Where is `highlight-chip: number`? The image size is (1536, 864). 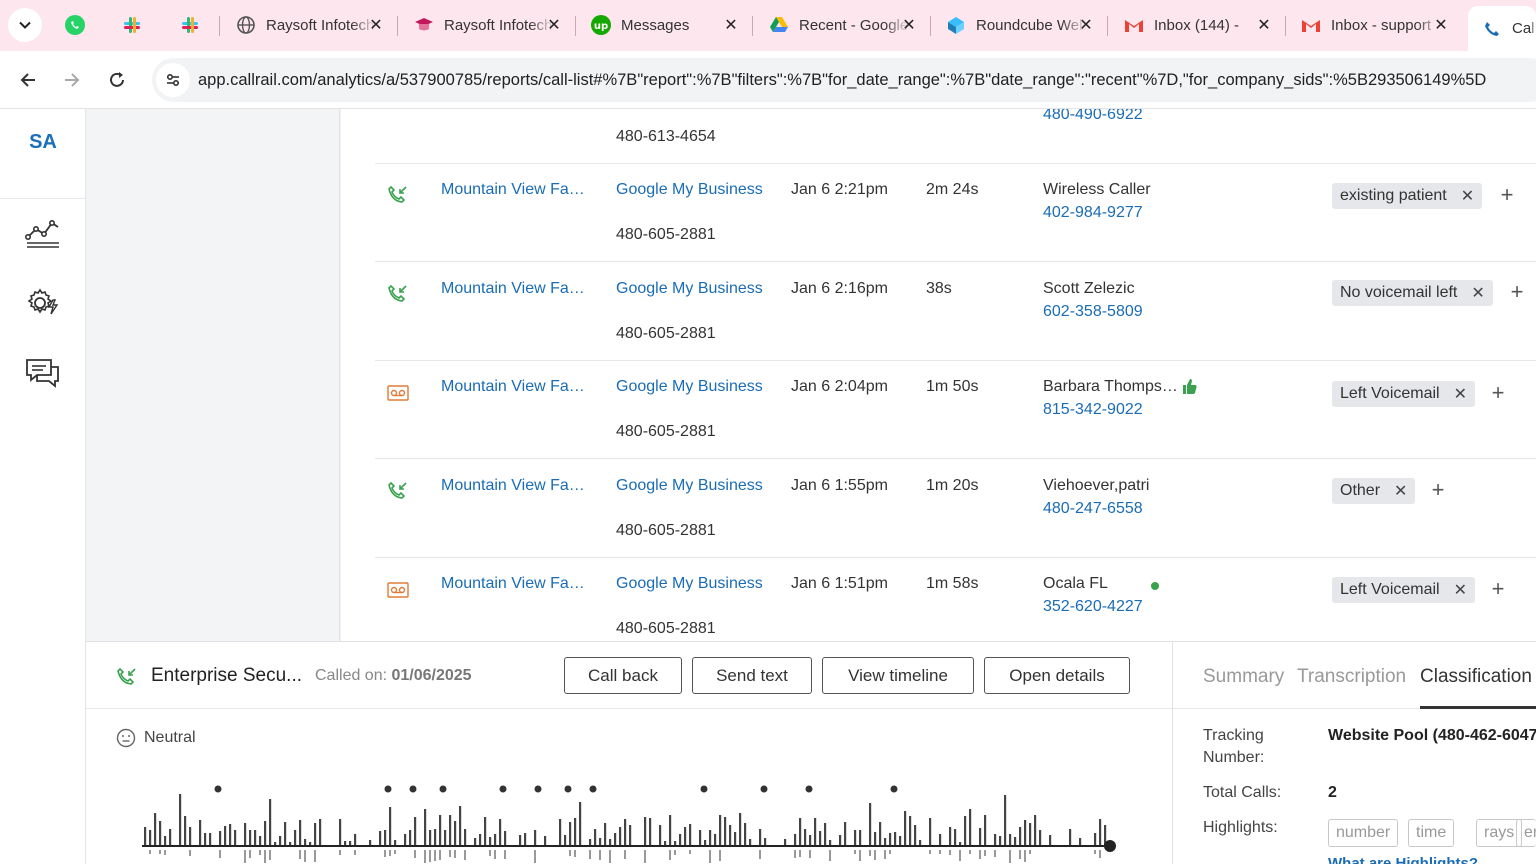
highlight-chip: number is located at coordinates (1363, 833).